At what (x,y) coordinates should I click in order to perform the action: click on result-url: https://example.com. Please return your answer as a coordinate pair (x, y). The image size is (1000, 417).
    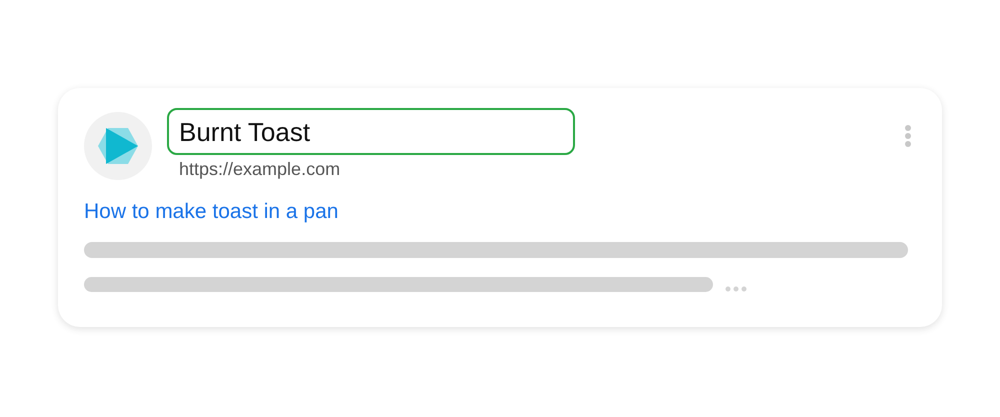
    Looking at the image, I should click on (260, 169).